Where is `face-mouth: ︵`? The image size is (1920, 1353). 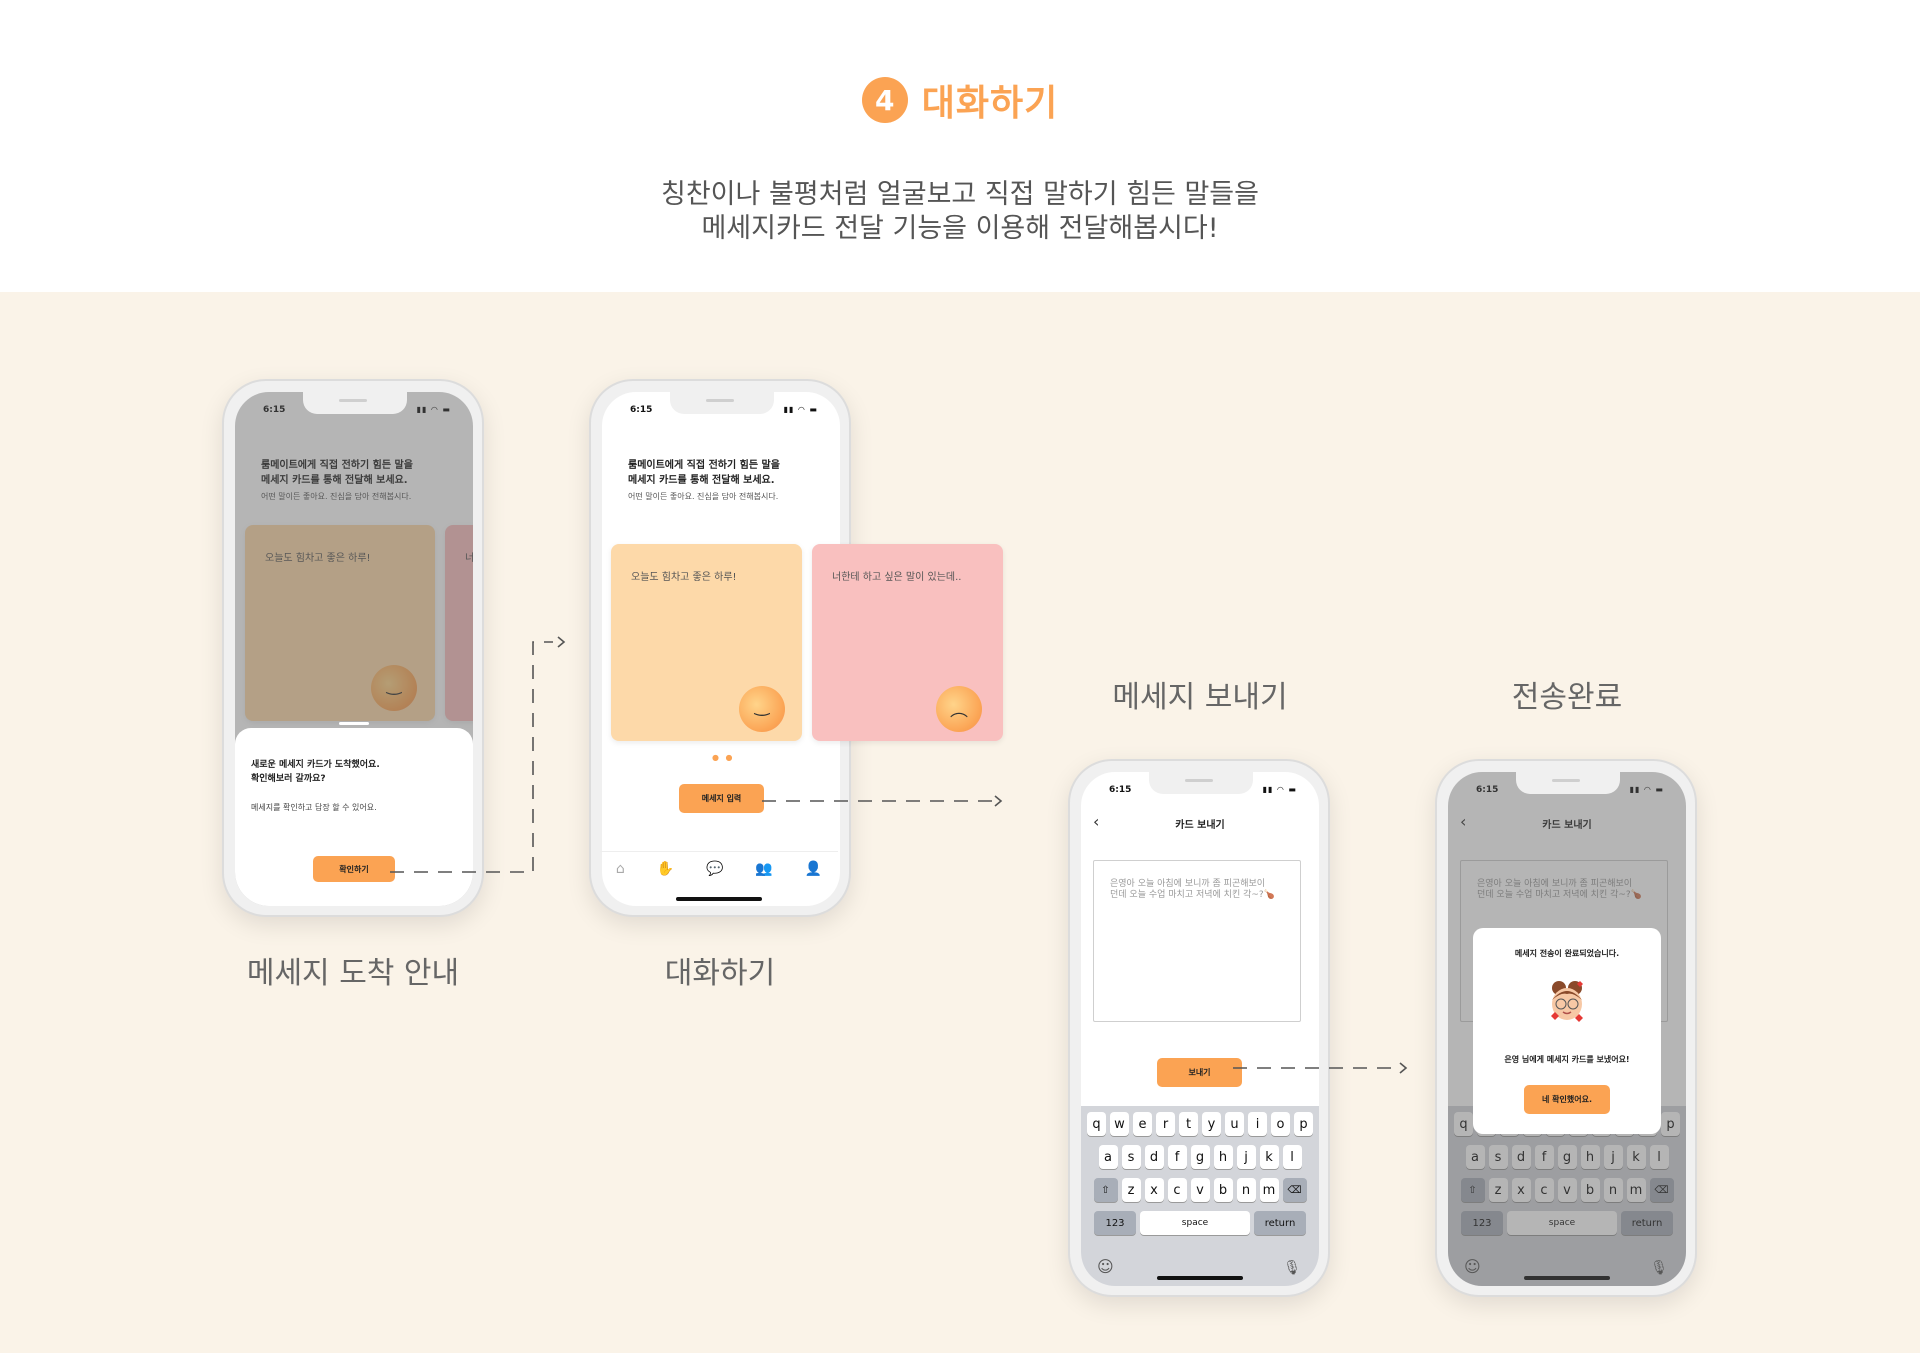
face-mouth: ︵ is located at coordinates (959, 710).